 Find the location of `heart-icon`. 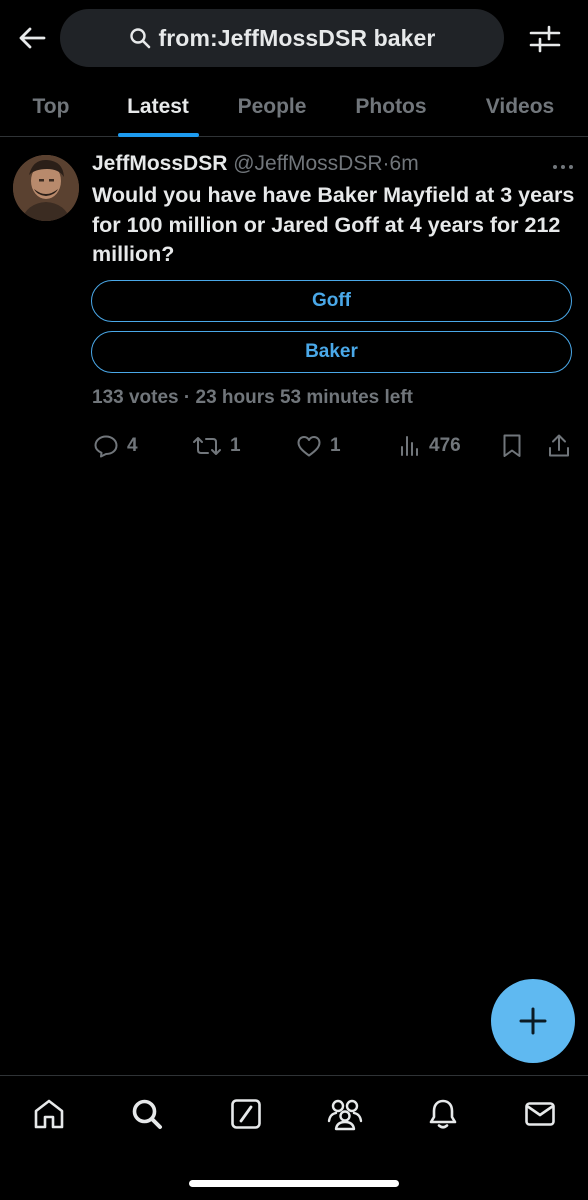

heart-icon is located at coordinates (309, 446).